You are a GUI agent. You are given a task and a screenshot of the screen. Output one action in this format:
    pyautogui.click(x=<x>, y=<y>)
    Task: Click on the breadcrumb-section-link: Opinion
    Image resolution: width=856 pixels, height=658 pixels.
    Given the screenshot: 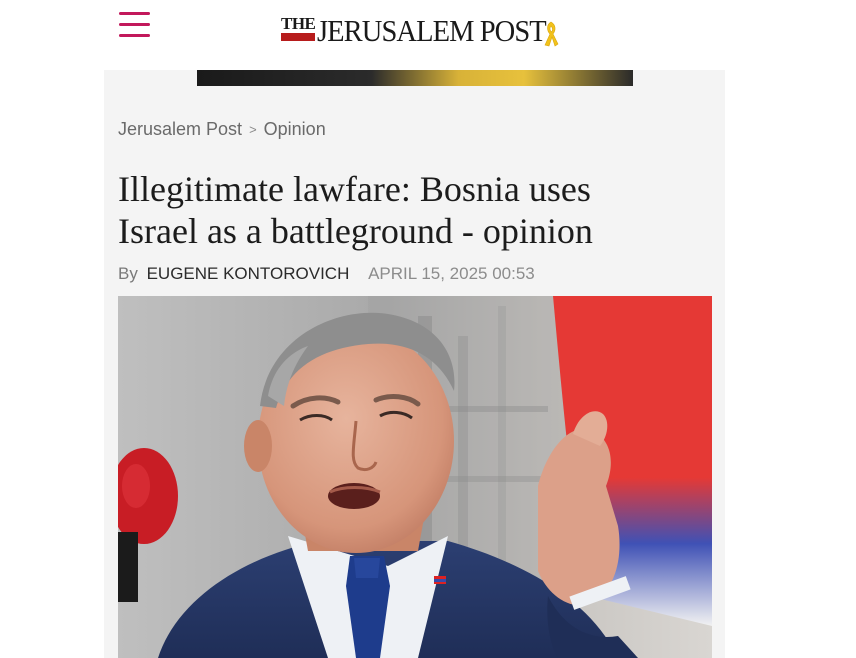 What is the action you would take?
    pyautogui.click(x=295, y=129)
    